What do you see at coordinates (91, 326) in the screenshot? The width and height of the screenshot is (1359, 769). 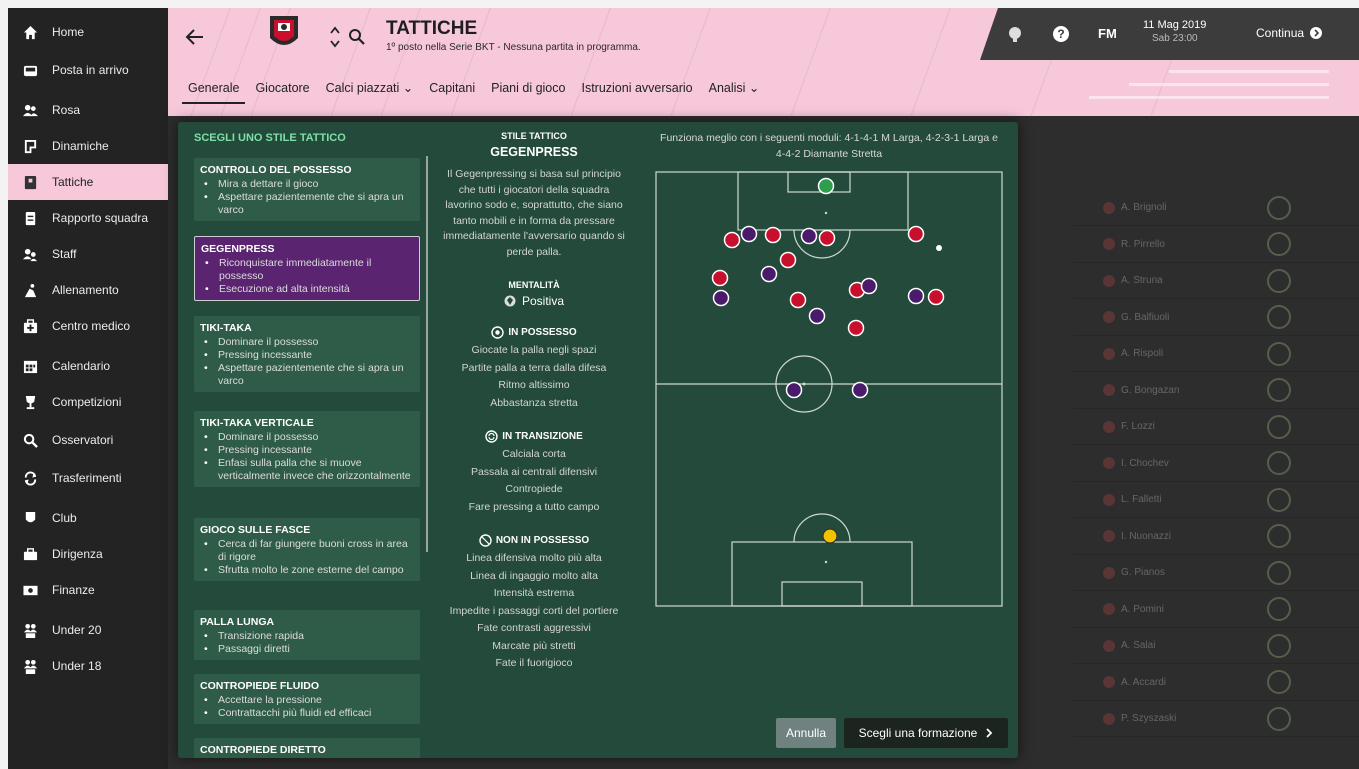 I see `sidebar-item-label: Centro medico` at bounding box center [91, 326].